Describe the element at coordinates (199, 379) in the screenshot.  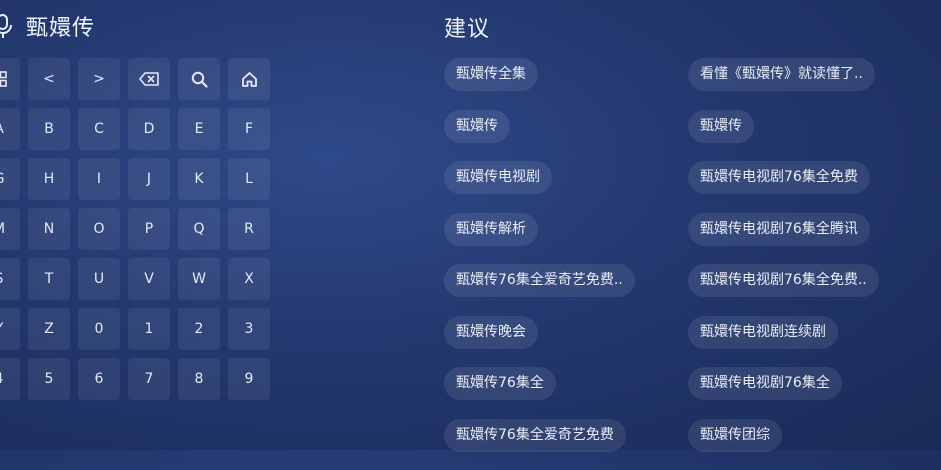
I see `key-8: 8` at that location.